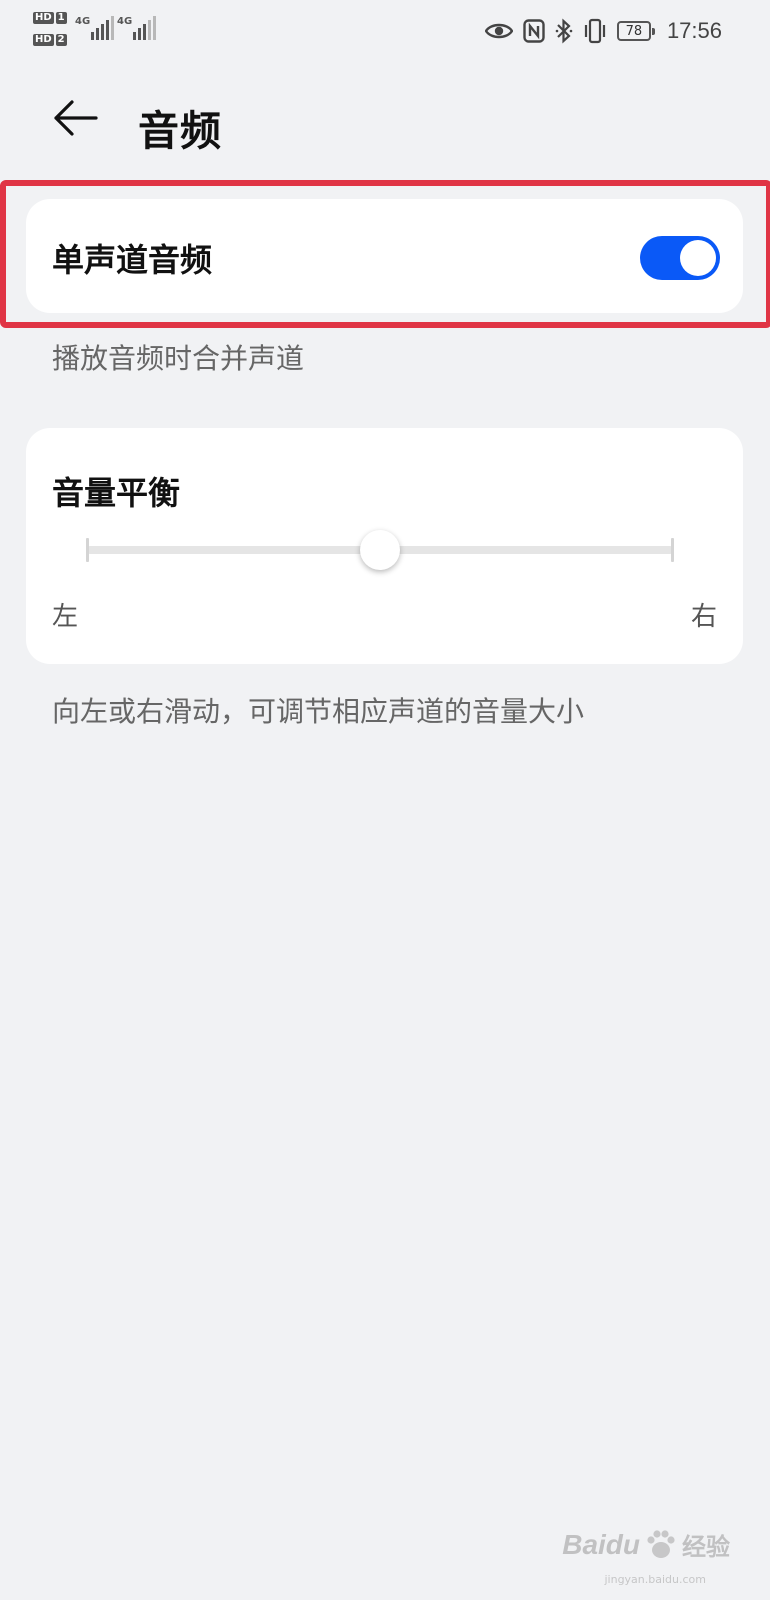  I want to click on slider-left-end, so click(87, 550).